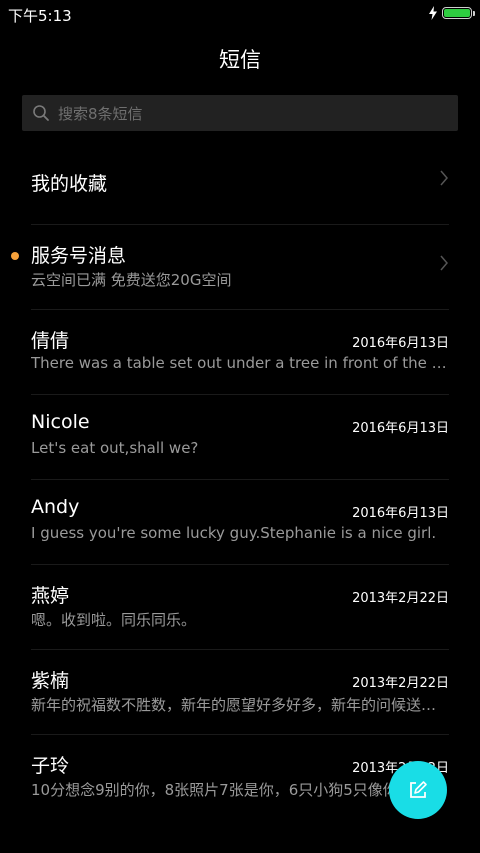  Describe the element at coordinates (50, 596) in the screenshot. I see `contact-name: 燕婷` at that location.